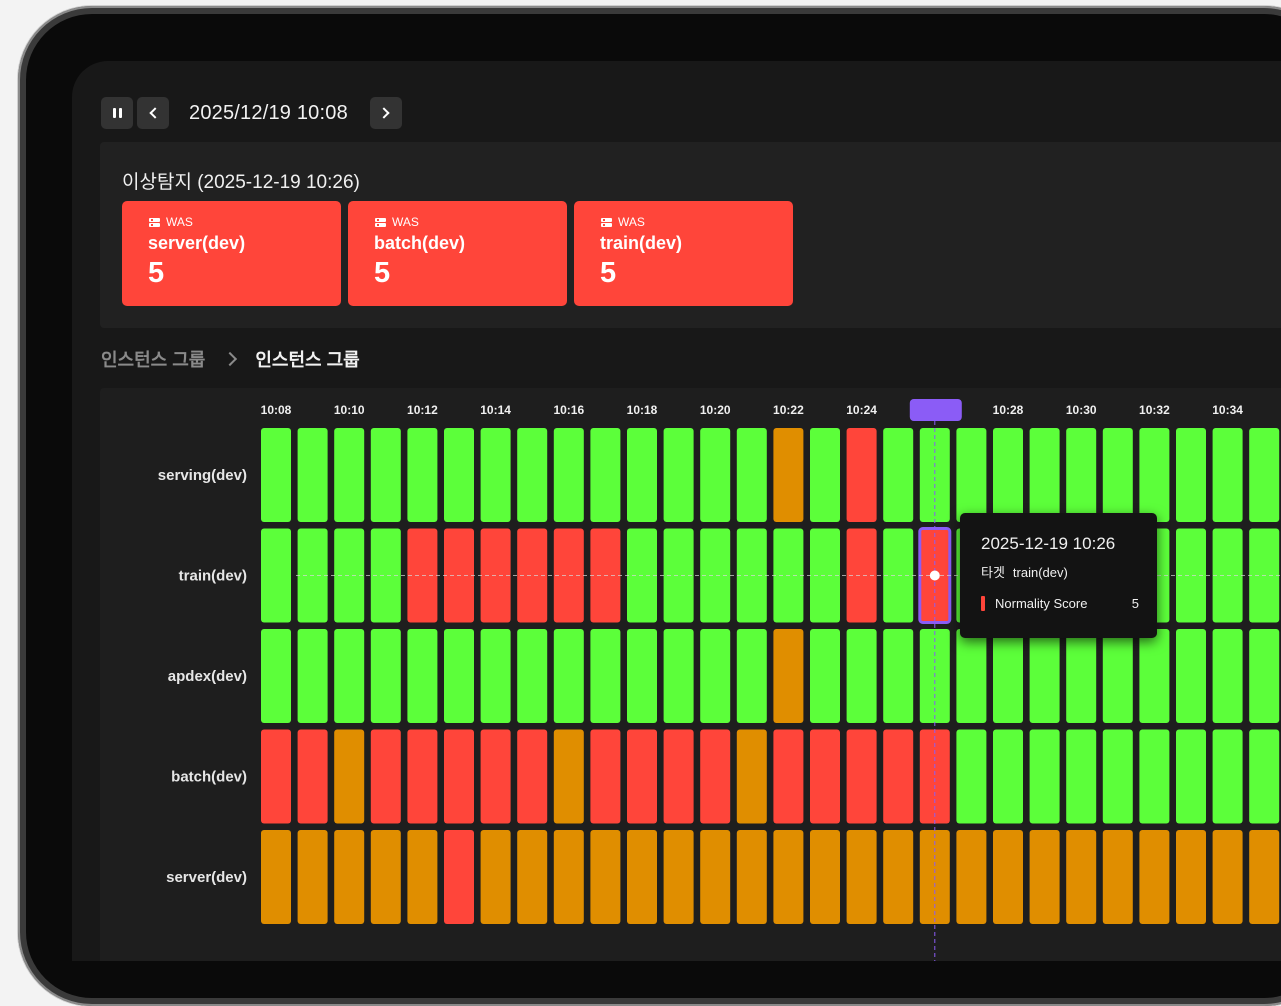  I want to click on next-button, so click(385, 113).